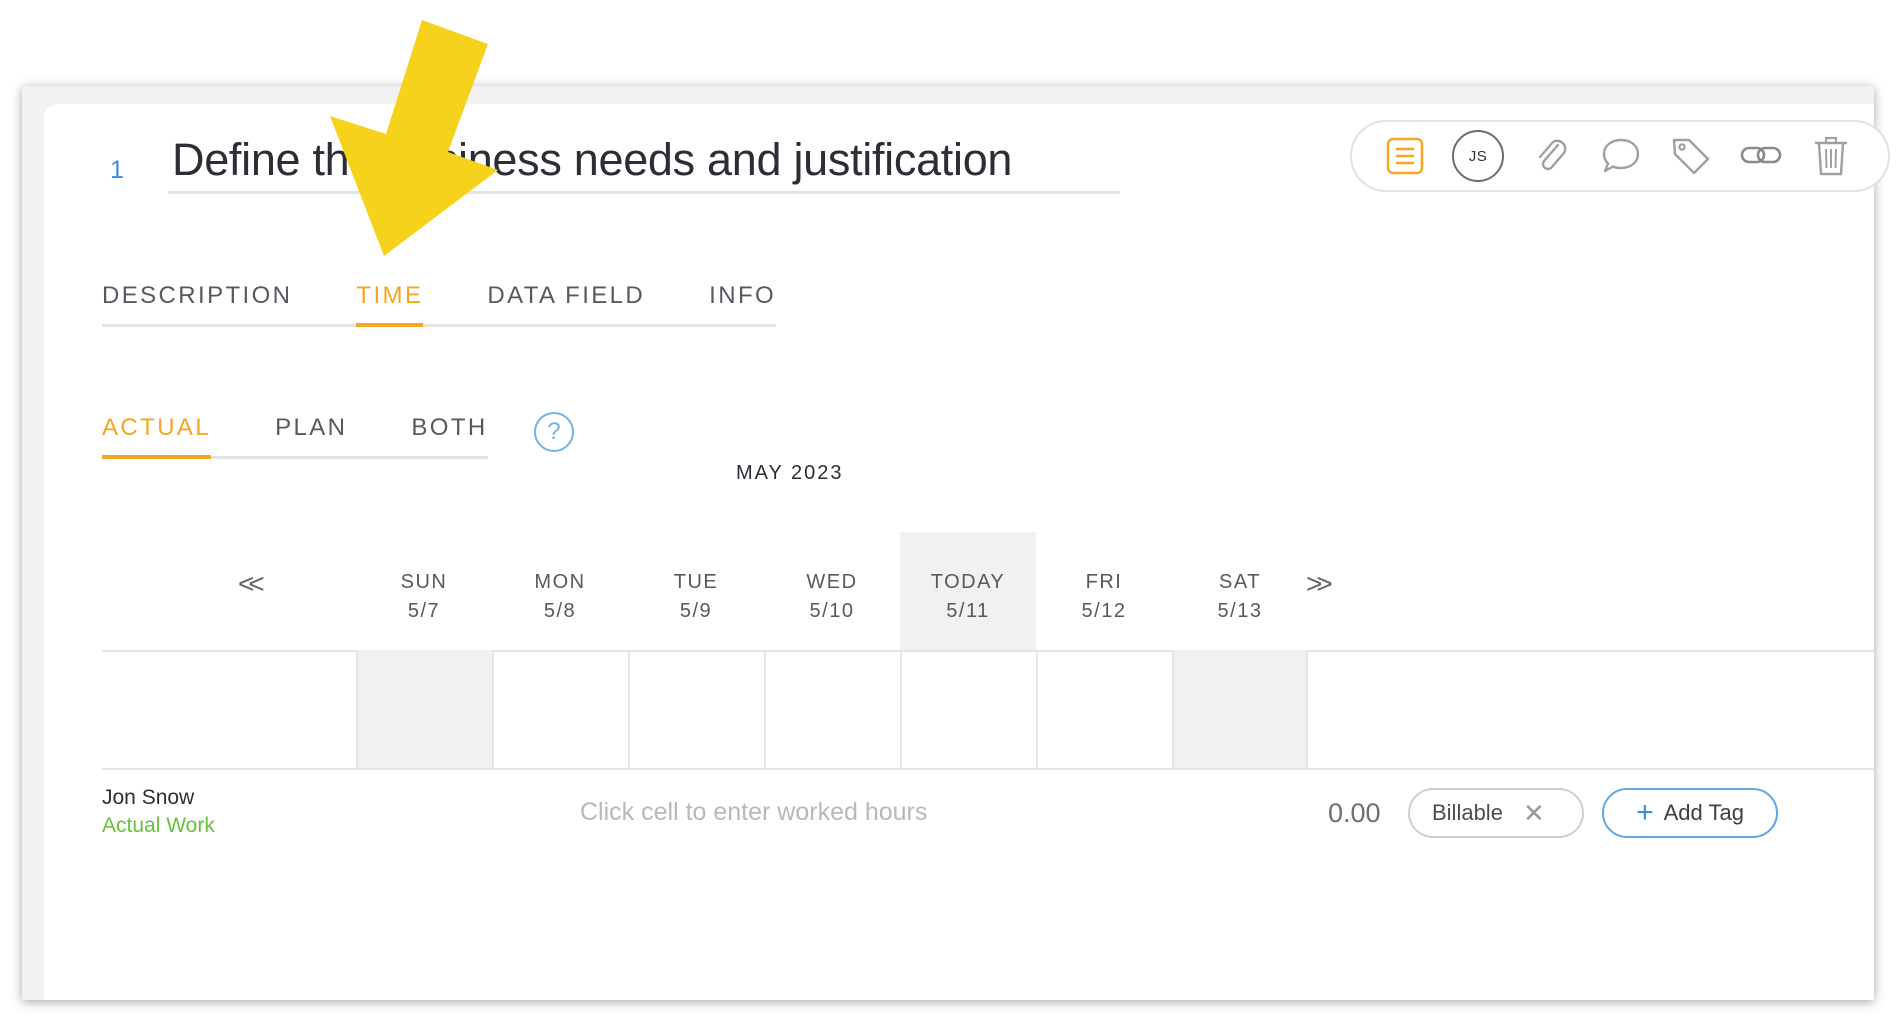 The height and width of the screenshot is (1034, 1898). What do you see at coordinates (1551, 156) in the screenshot?
I see `paperclip-icon` at bounding box center [1551, 156].